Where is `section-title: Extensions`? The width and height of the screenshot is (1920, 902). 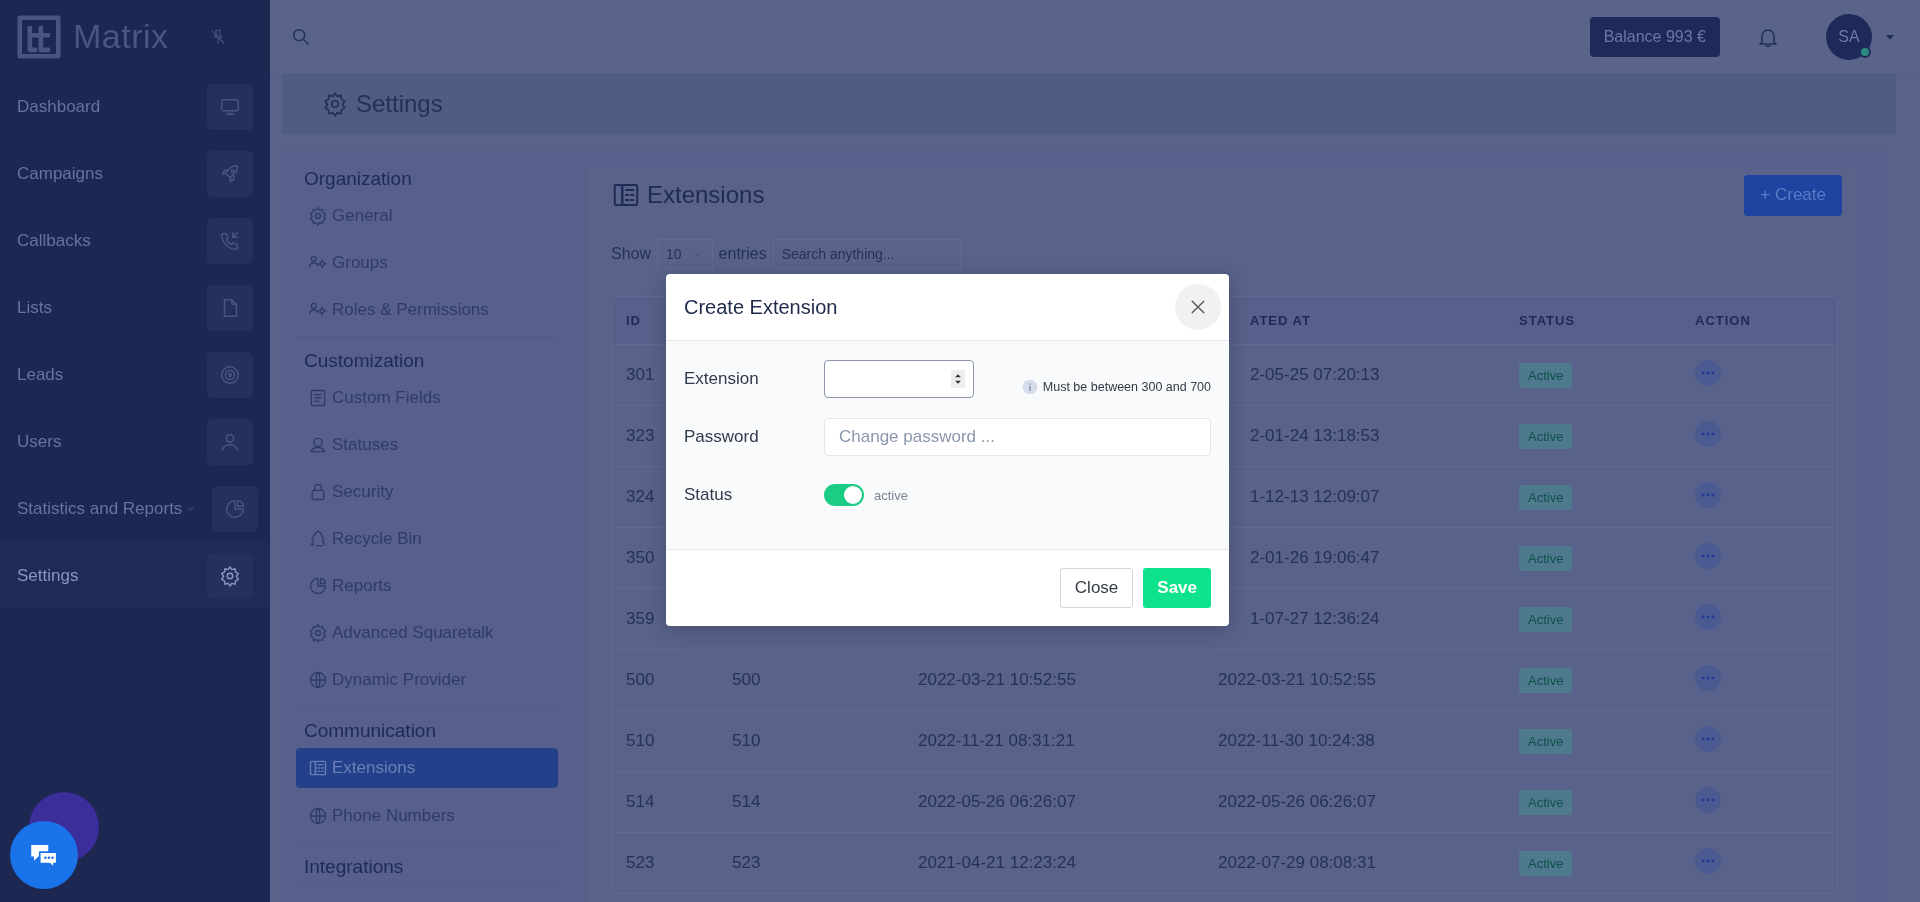 section-title: Extensions is located at coordinates (706, 195).